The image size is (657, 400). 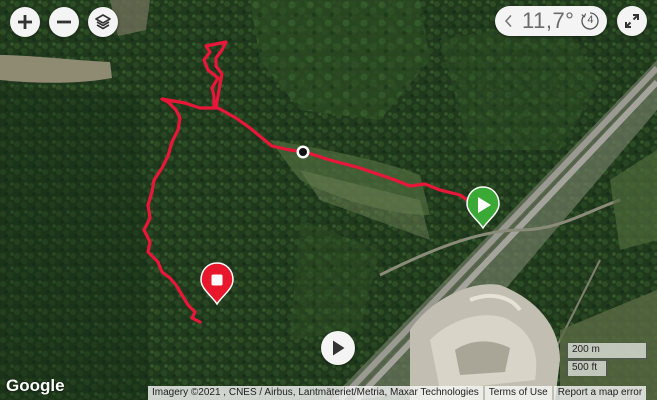 I want to click on expand-icon, so click(x=632, y=21).